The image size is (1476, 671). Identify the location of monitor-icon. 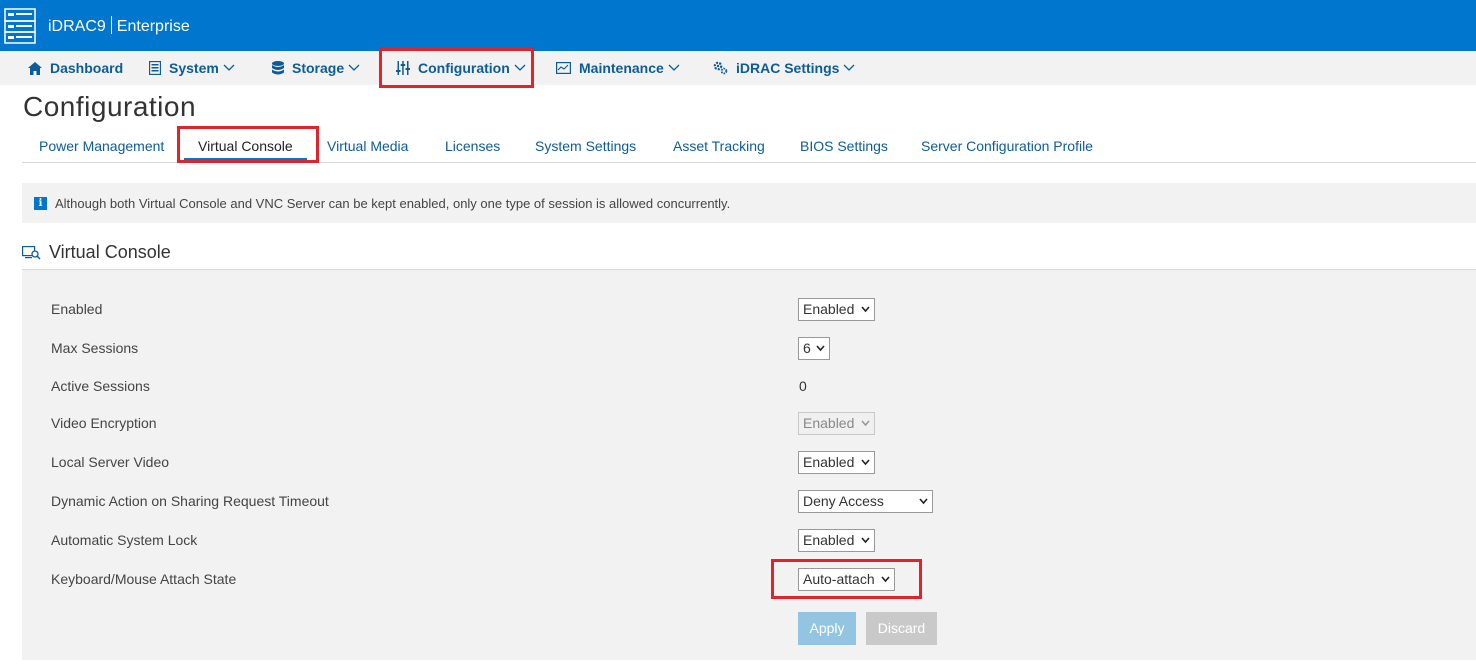
(563, 68).